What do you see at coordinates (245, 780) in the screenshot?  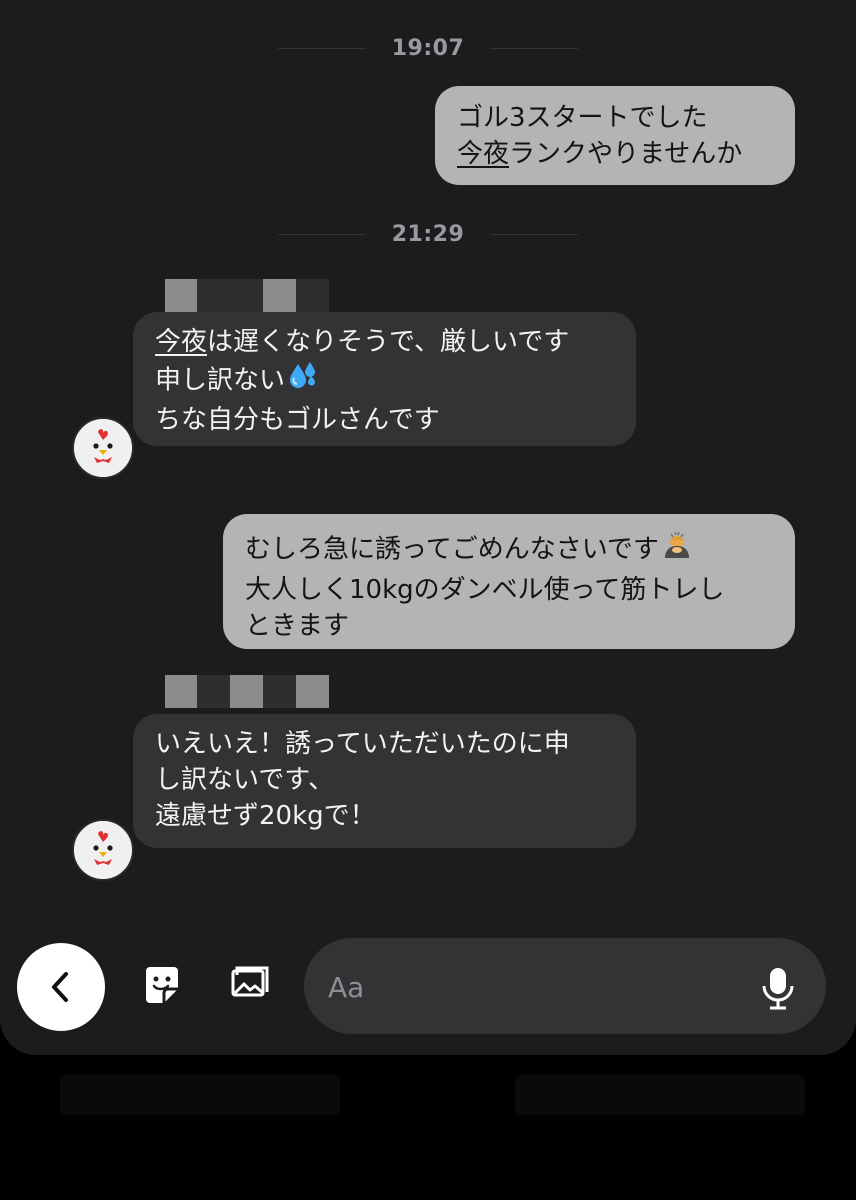 I see `message-text: し訳ないです、` at bounding box center [245, 780].